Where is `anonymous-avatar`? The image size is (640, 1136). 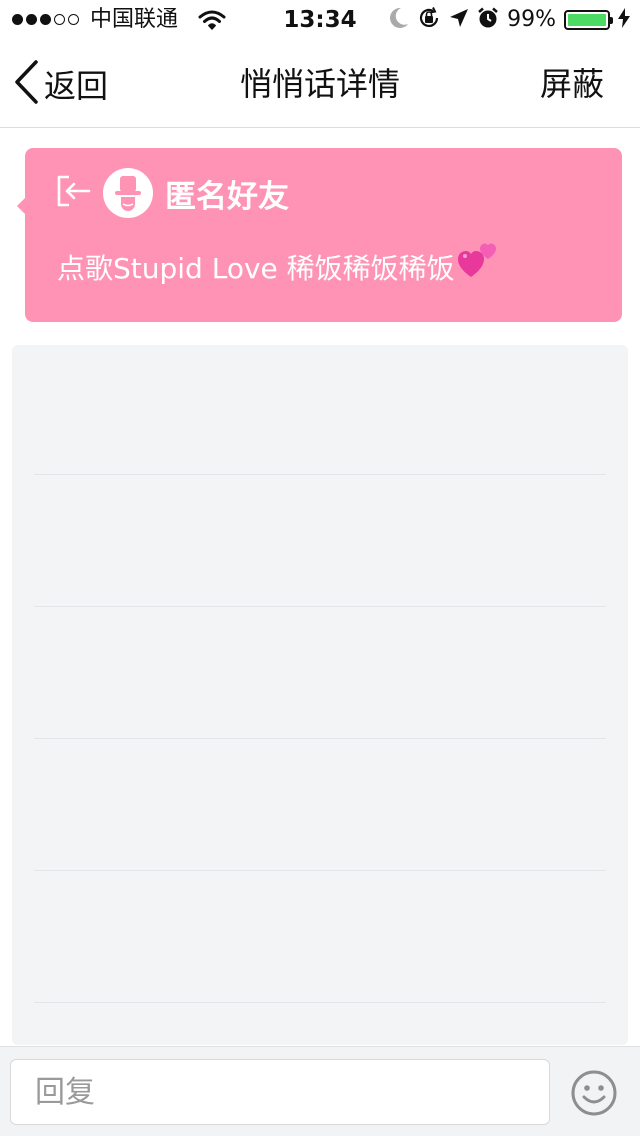
anonymous-avatar is located at coordinates (128, 193).